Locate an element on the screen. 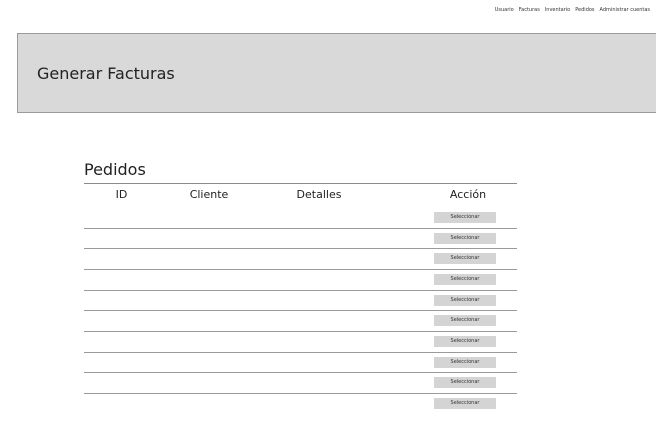 The height and width of the screenshot is (425, 656). column-header-cliente: Cliente is located at coordinates (209, 194).